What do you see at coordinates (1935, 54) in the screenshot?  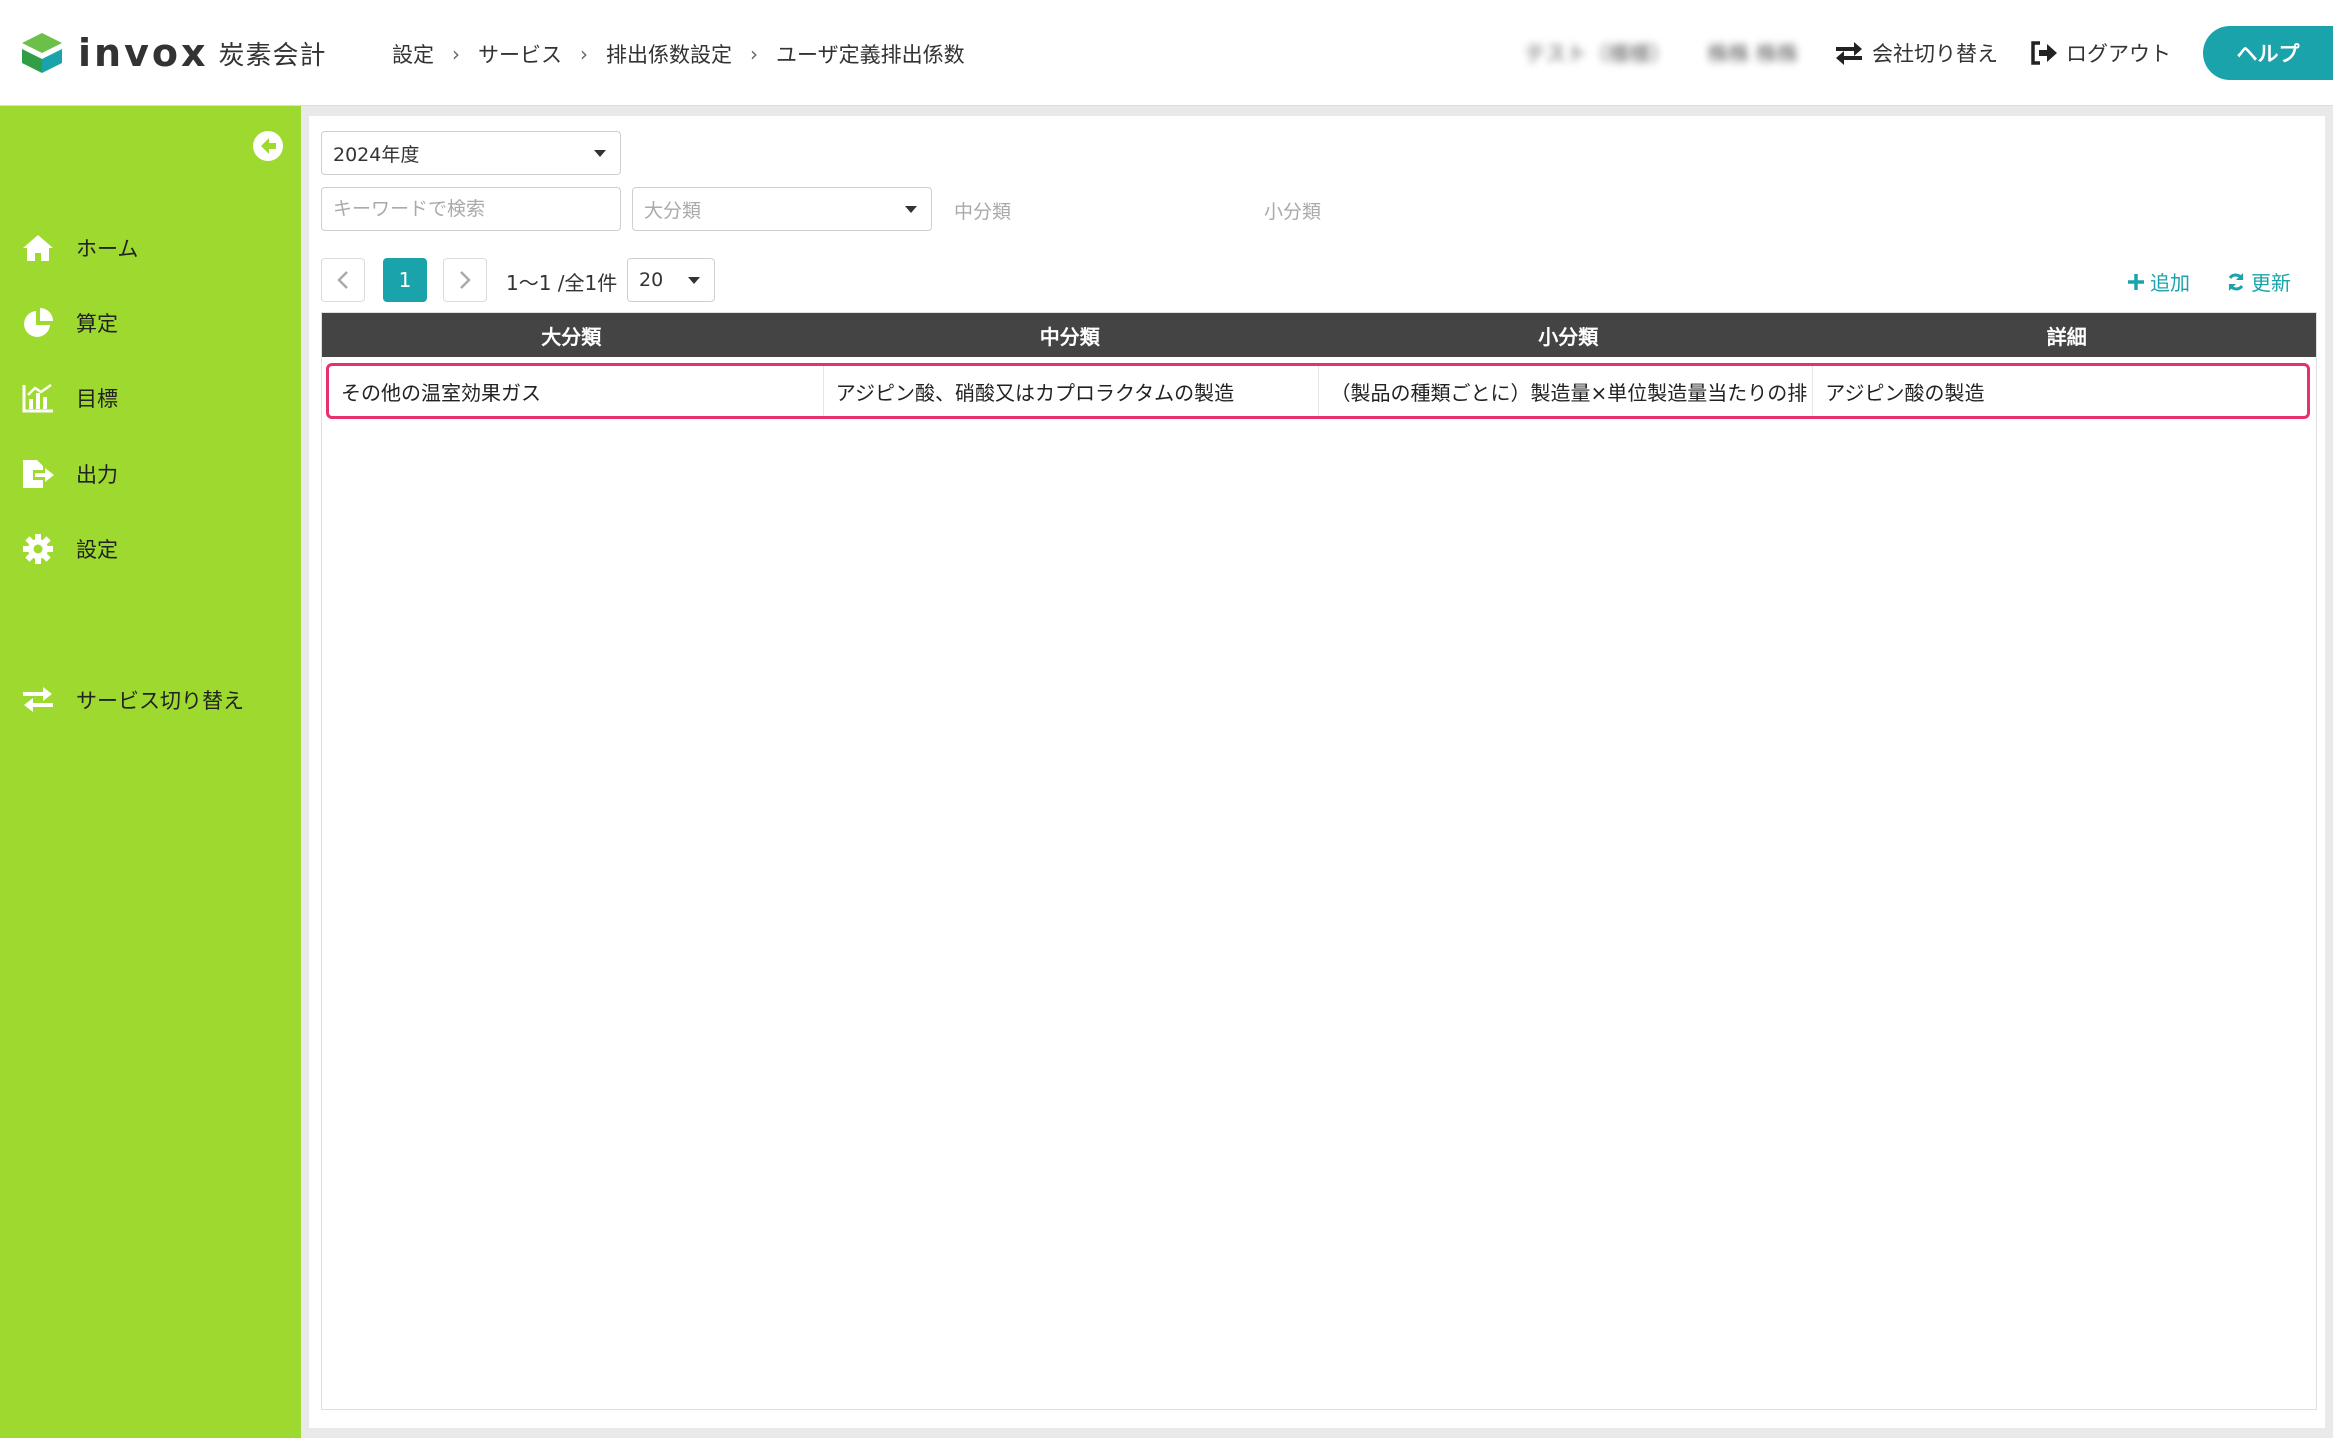 I see `switch-company-label: 会社切り替え` at bounding box center [1935, 54].